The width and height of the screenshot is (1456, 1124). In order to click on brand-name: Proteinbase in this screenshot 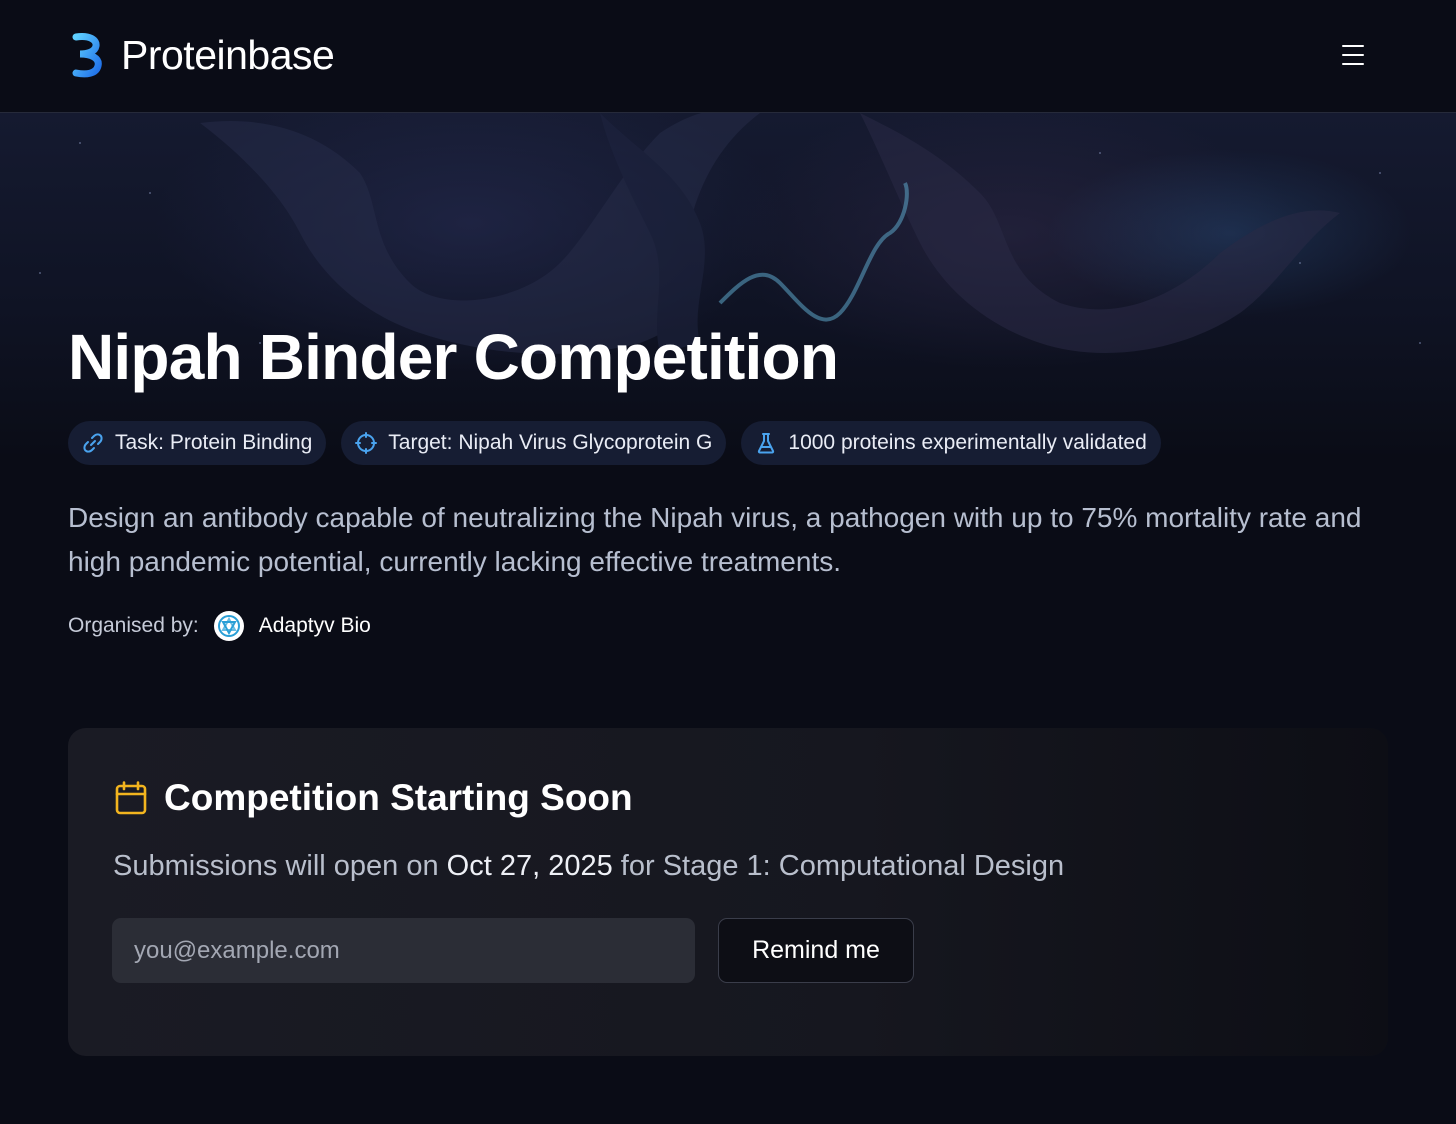, I will do `click(228, 55)`.